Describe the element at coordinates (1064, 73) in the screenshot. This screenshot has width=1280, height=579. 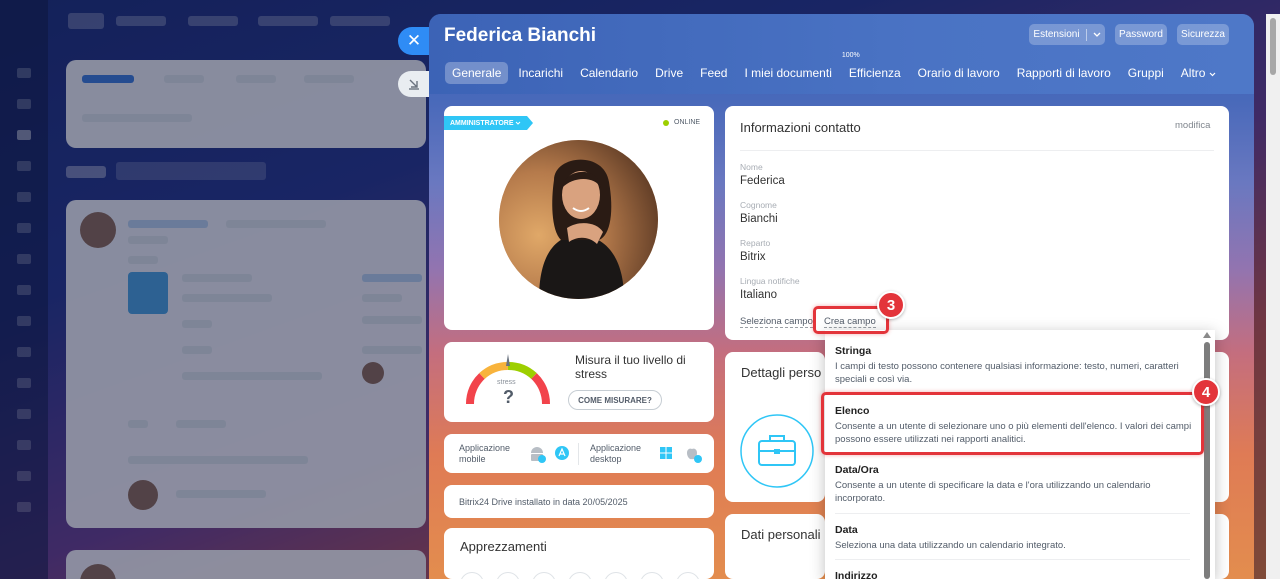
I see `tab-rapporti: Rapporti di lavoro` at that location.